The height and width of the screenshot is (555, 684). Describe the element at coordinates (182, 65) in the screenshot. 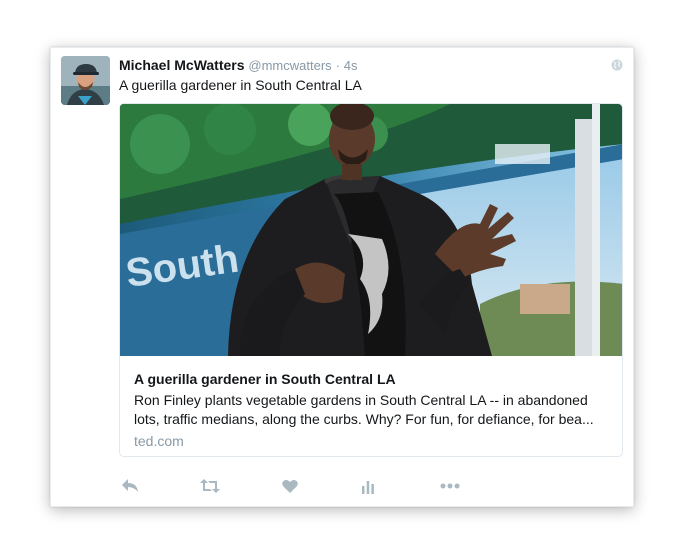

I see `display-name: Michael McWatters` at that location.